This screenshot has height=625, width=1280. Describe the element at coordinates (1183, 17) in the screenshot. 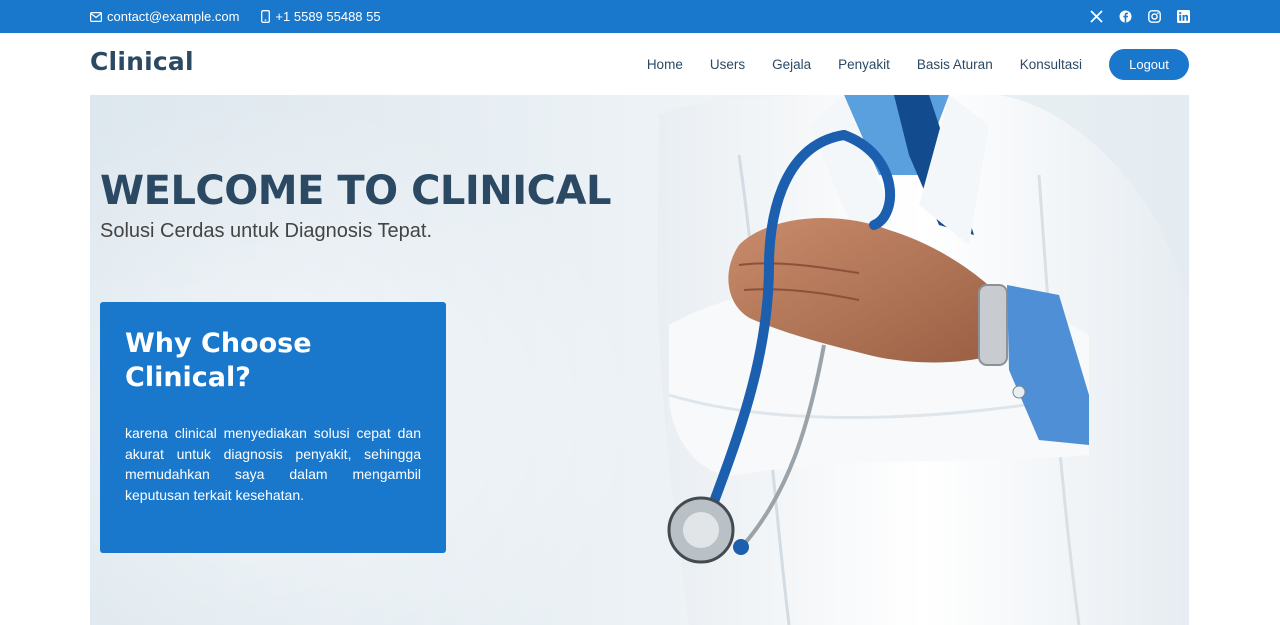

I see `linkedin-icon` at that location.